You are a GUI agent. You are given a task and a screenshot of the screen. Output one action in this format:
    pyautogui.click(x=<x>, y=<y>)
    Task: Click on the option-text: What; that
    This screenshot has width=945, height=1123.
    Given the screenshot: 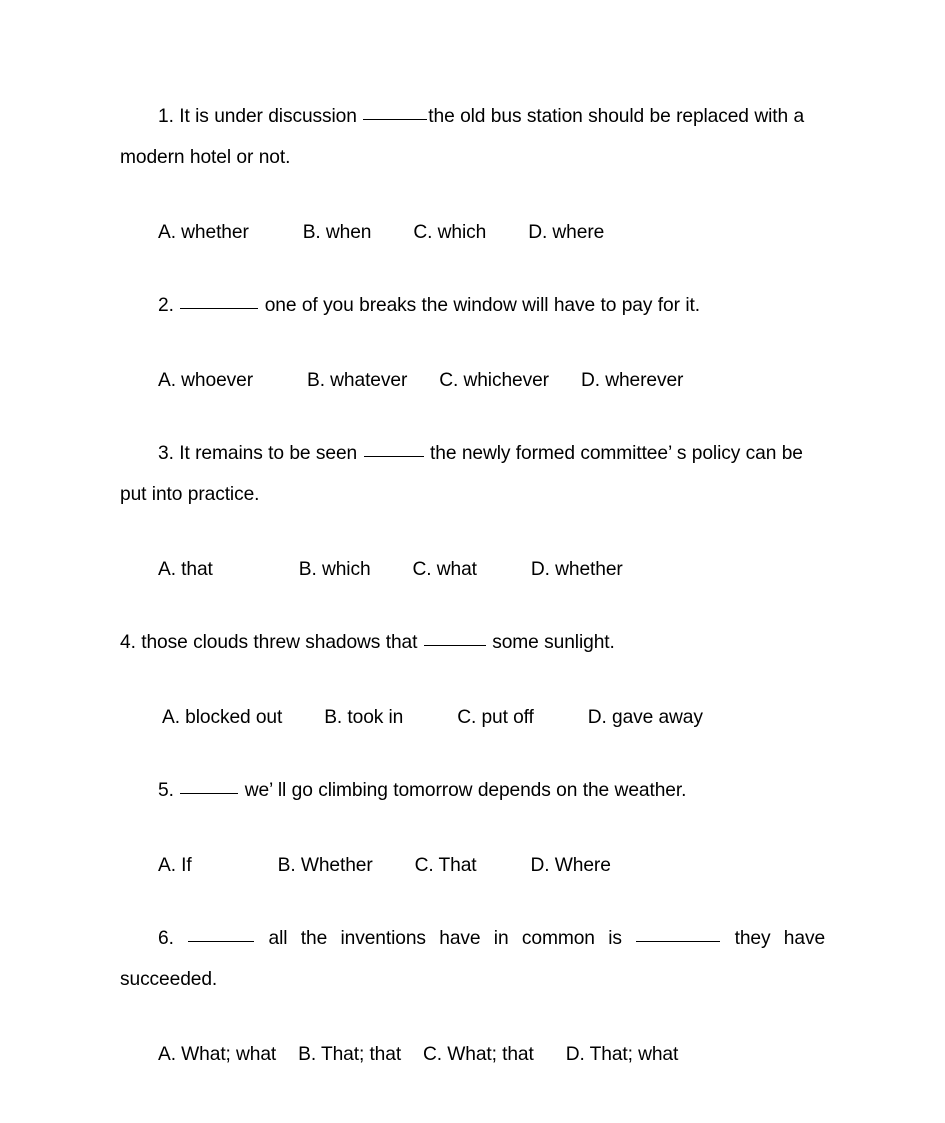 What is the action you would take?
    pyautogui.click(x=490, y=1054)
    